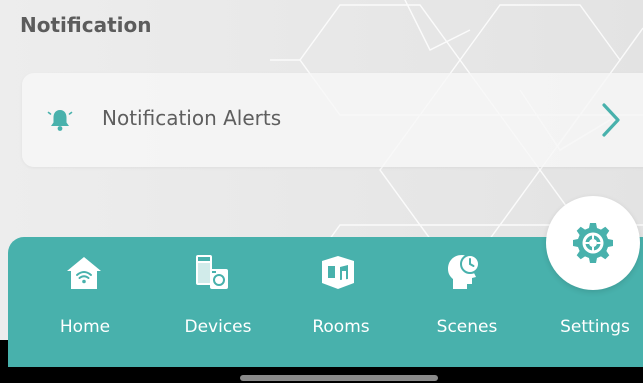 The width and height of the screenshot is (643, 383). What do you see at coordinates (84, 273) in the screenshot?
I see `home-wifi-icon` at bounding box center [84, 273].